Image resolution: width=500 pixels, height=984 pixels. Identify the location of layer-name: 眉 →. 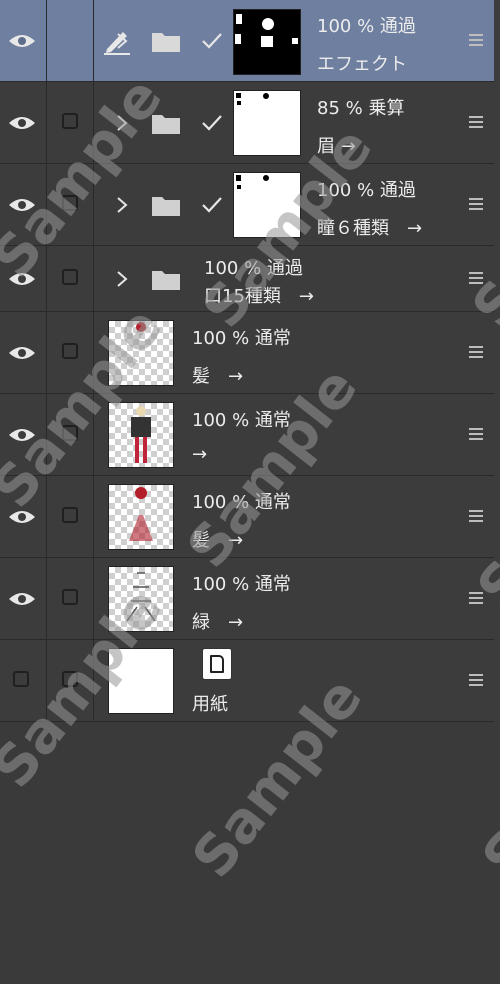
(336, 146).